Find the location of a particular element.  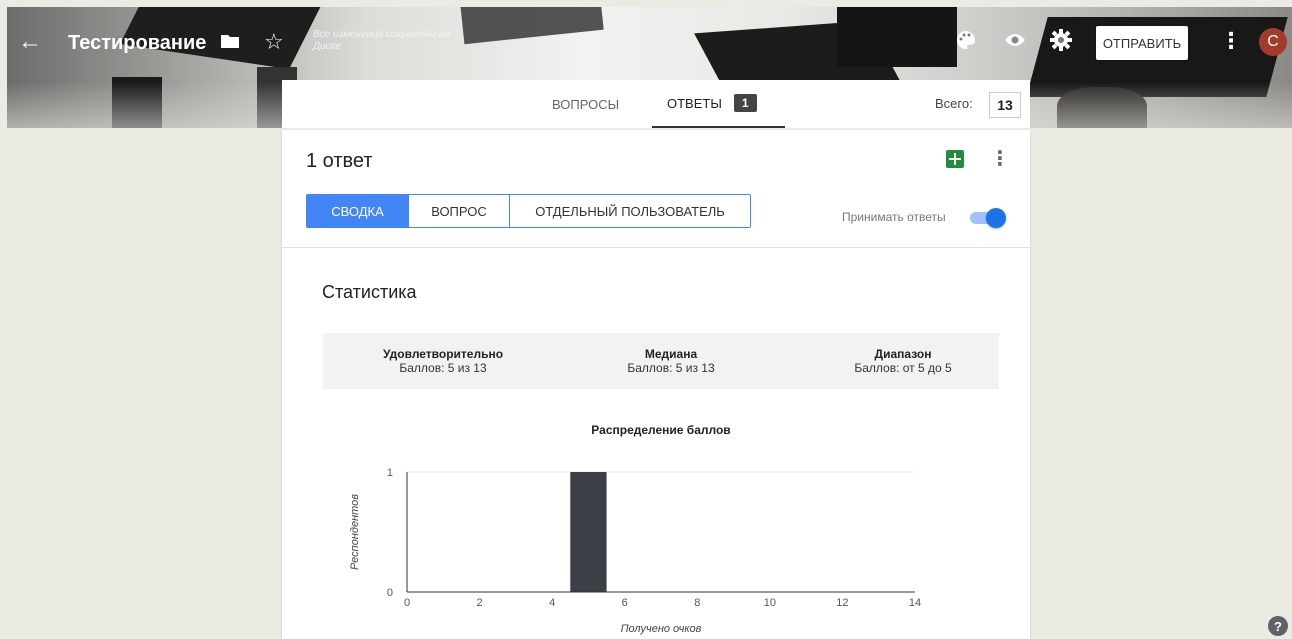

settings-gear-icon is located at coordinates (1061, 40).